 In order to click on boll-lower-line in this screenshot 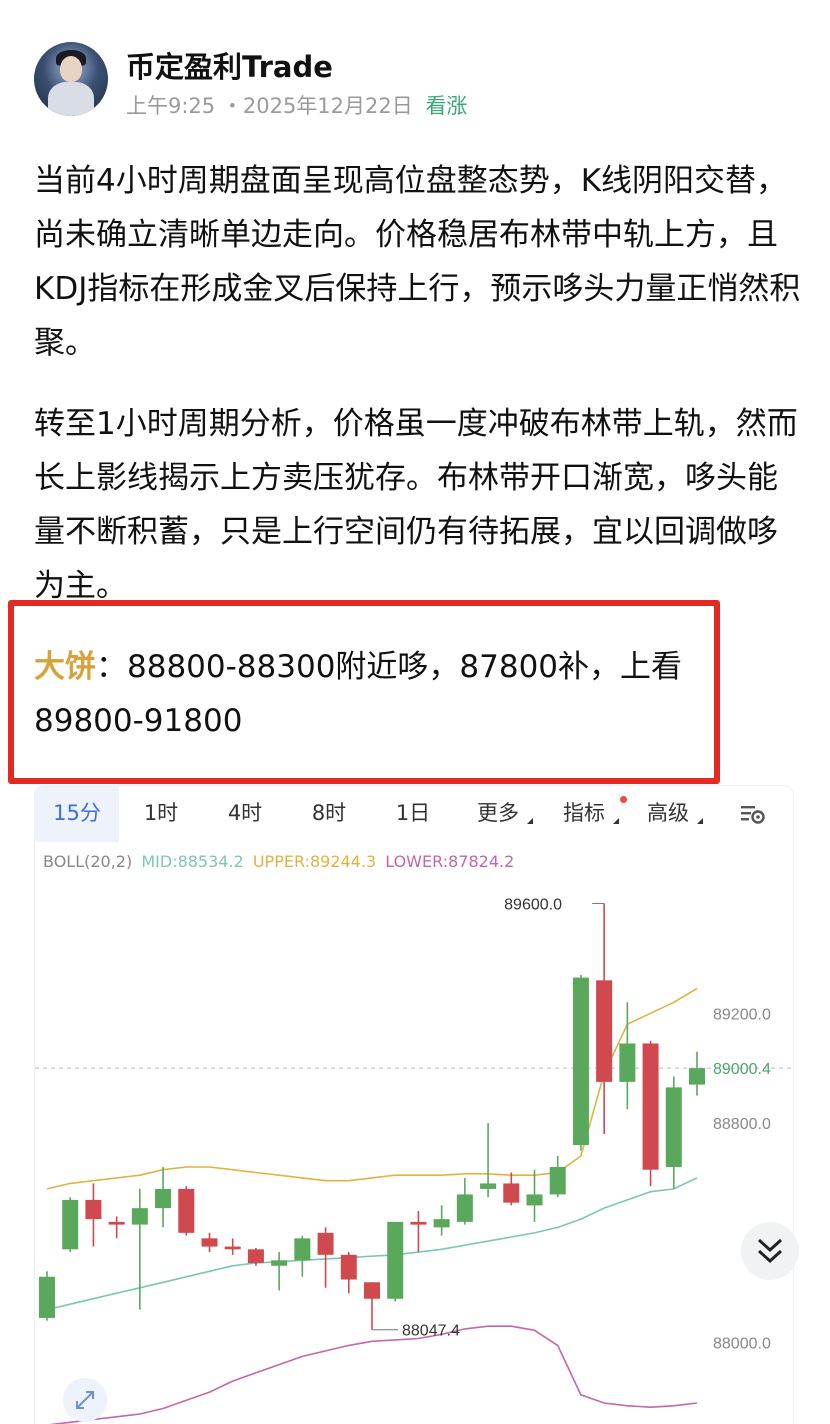, I will do `click(373, 1374)`.